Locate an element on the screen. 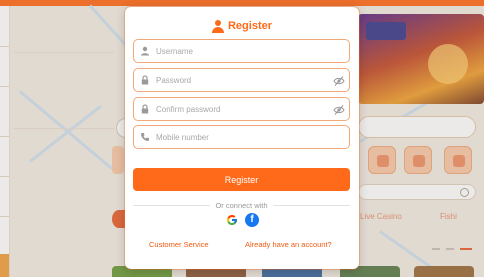 Image resolution: width=484 pixels, height=277 pixels. username-input is located at coordinates (241, 51).